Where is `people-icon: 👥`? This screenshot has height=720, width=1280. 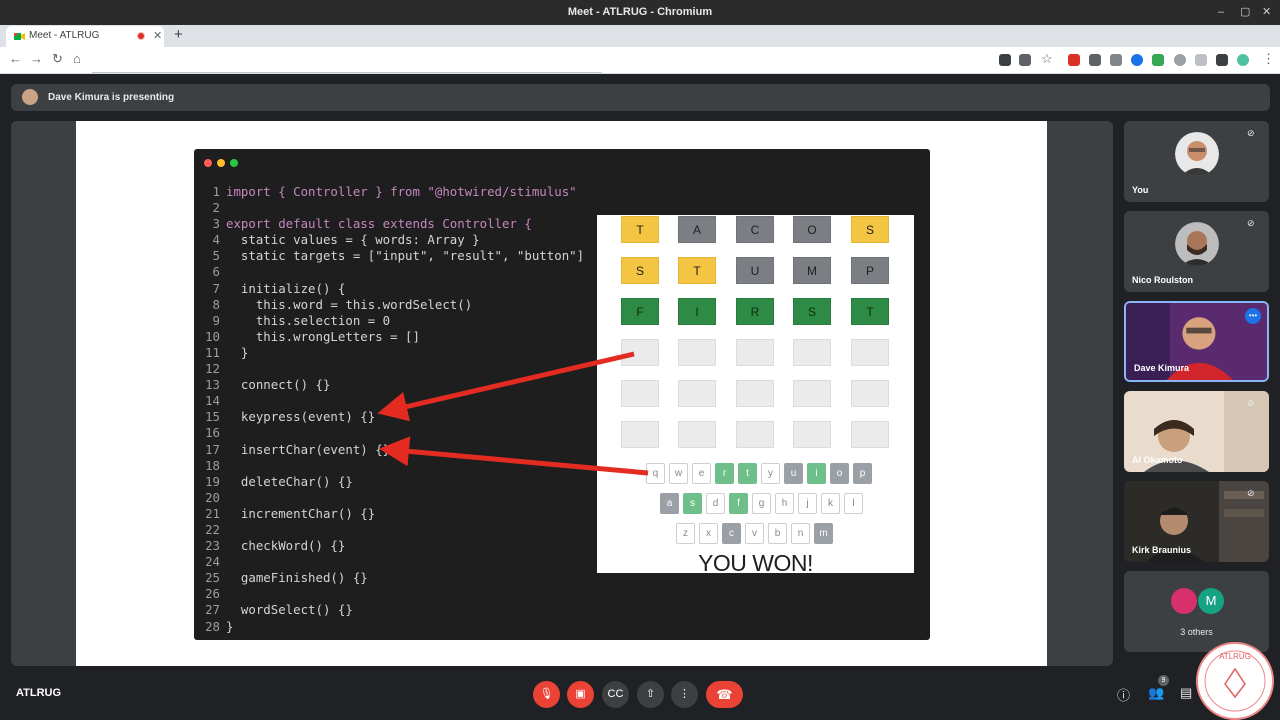 people-icon: 👥 is located at coordinates (1156, 693).